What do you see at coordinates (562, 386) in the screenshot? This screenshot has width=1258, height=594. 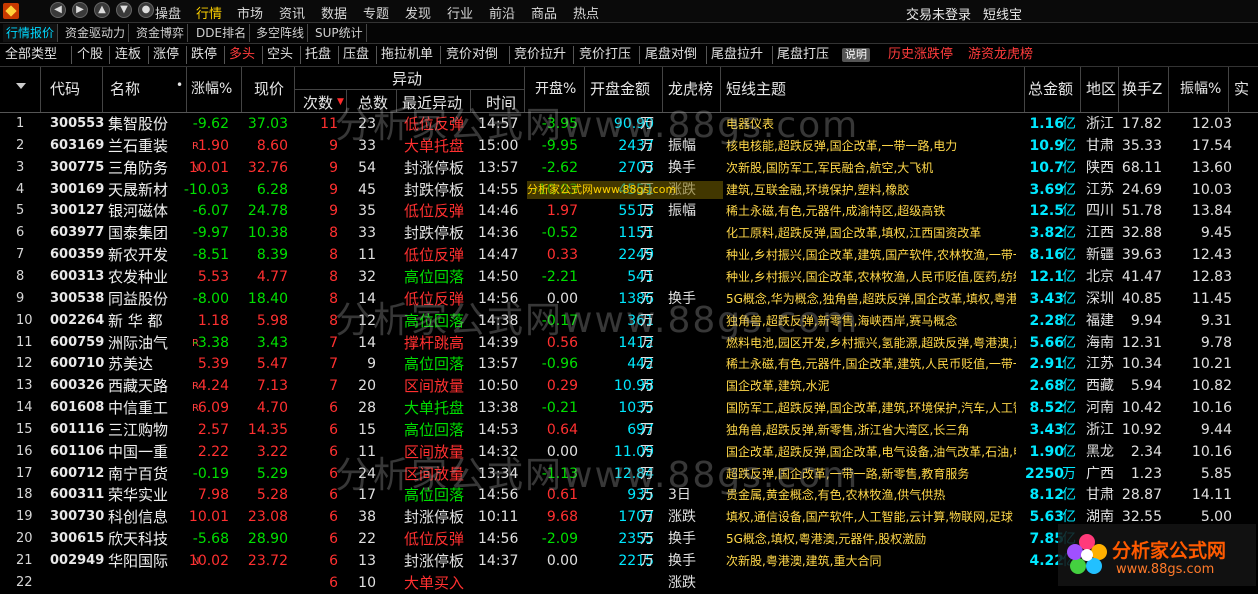 I see `open-pct: 0.29` at bounding box center [562, 386].